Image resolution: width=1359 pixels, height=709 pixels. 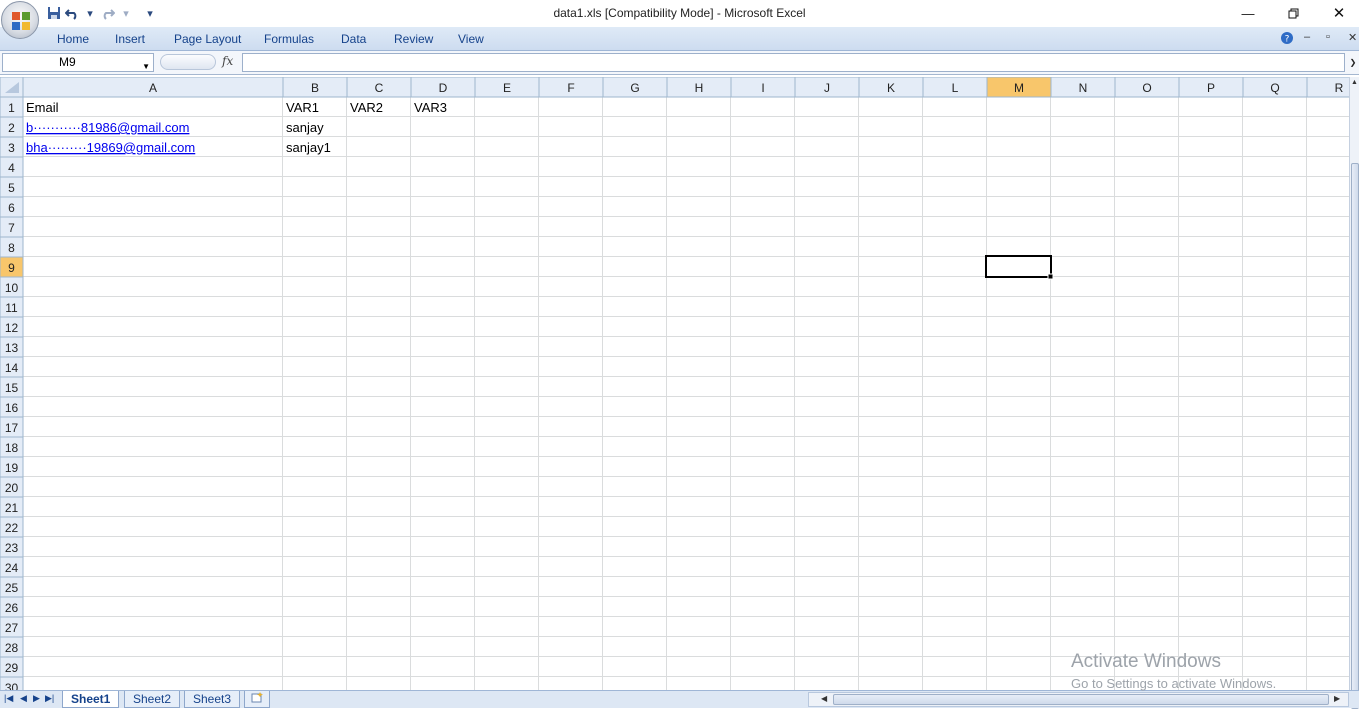 What do you see at coordinates (152, 699) in the screenshot?
I see `sheet-tab-sheet2: Sheet2` at bounding box center [152, 699].